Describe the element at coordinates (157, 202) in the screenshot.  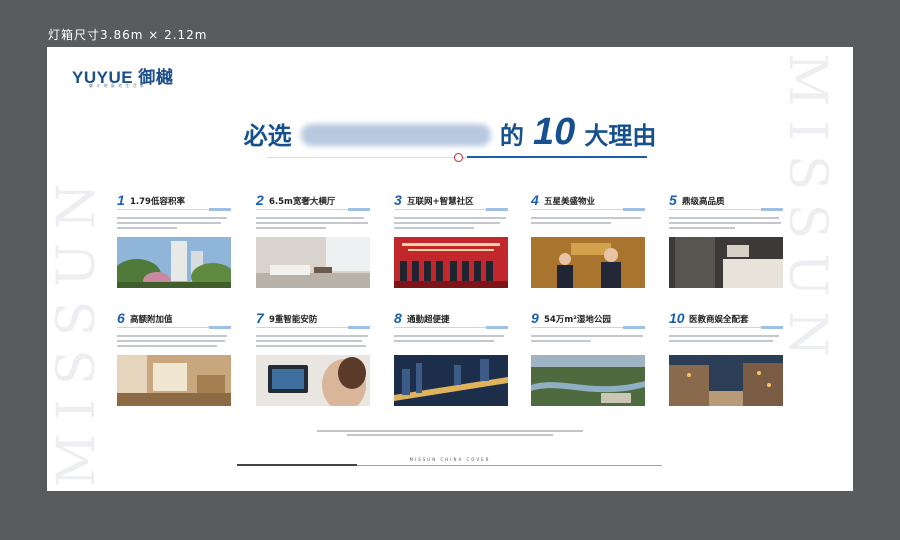
I see `reason-title: 1.79低容积率` at that location.